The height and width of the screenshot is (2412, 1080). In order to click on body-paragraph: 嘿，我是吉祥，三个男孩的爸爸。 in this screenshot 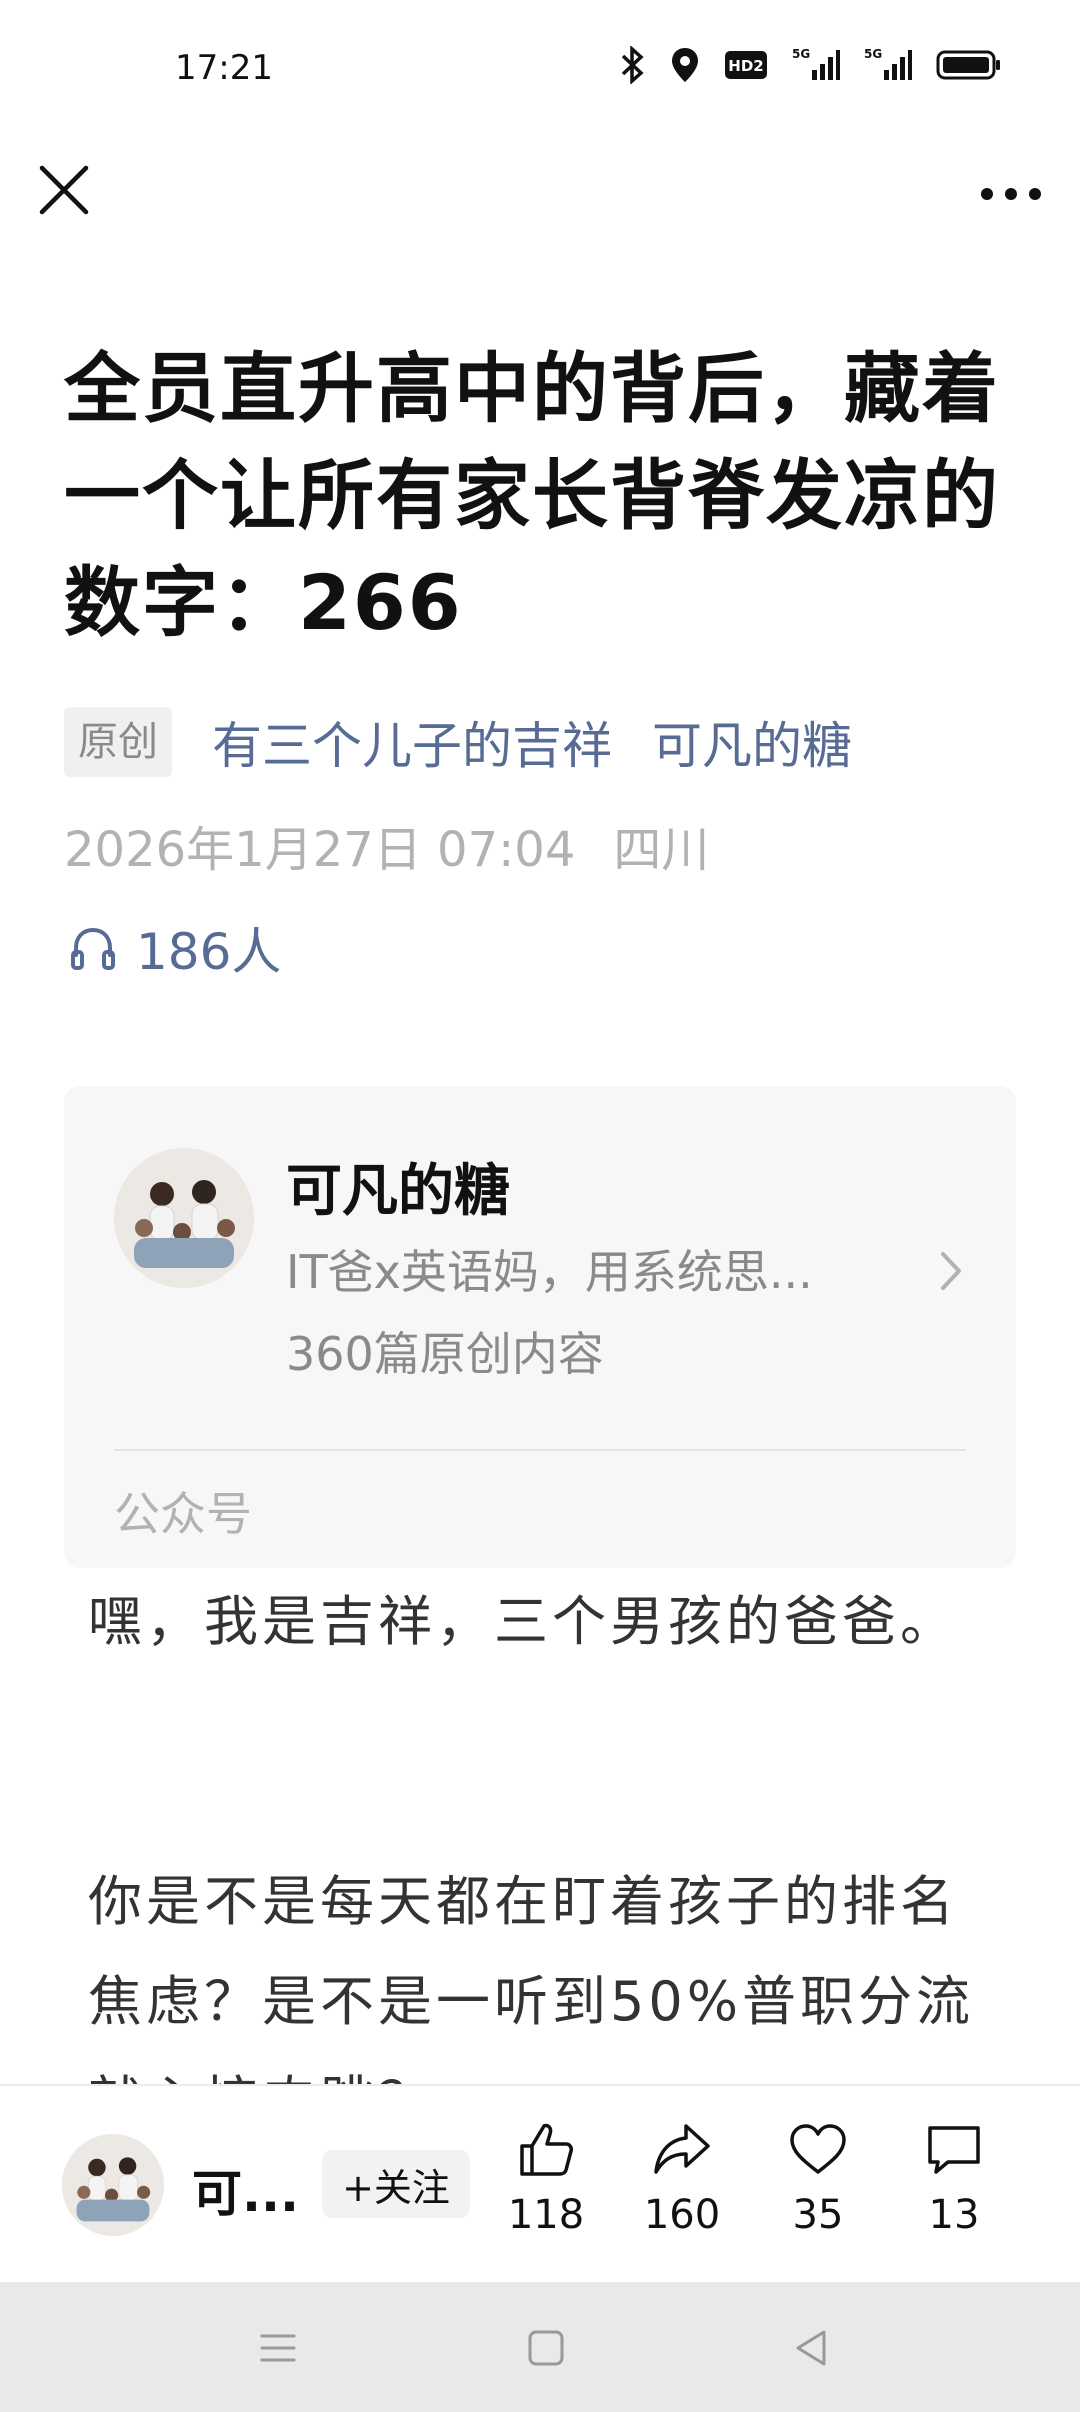, I will do `click(523, 1621)`.